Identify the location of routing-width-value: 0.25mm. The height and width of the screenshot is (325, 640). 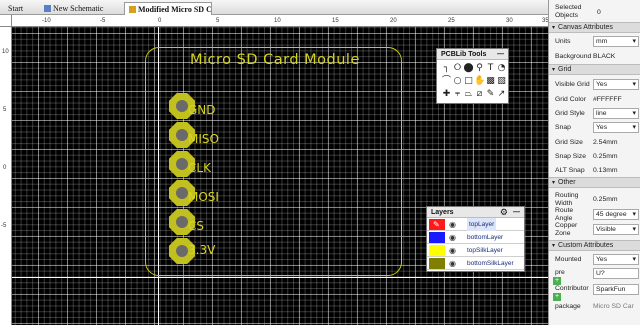
(616, 199).